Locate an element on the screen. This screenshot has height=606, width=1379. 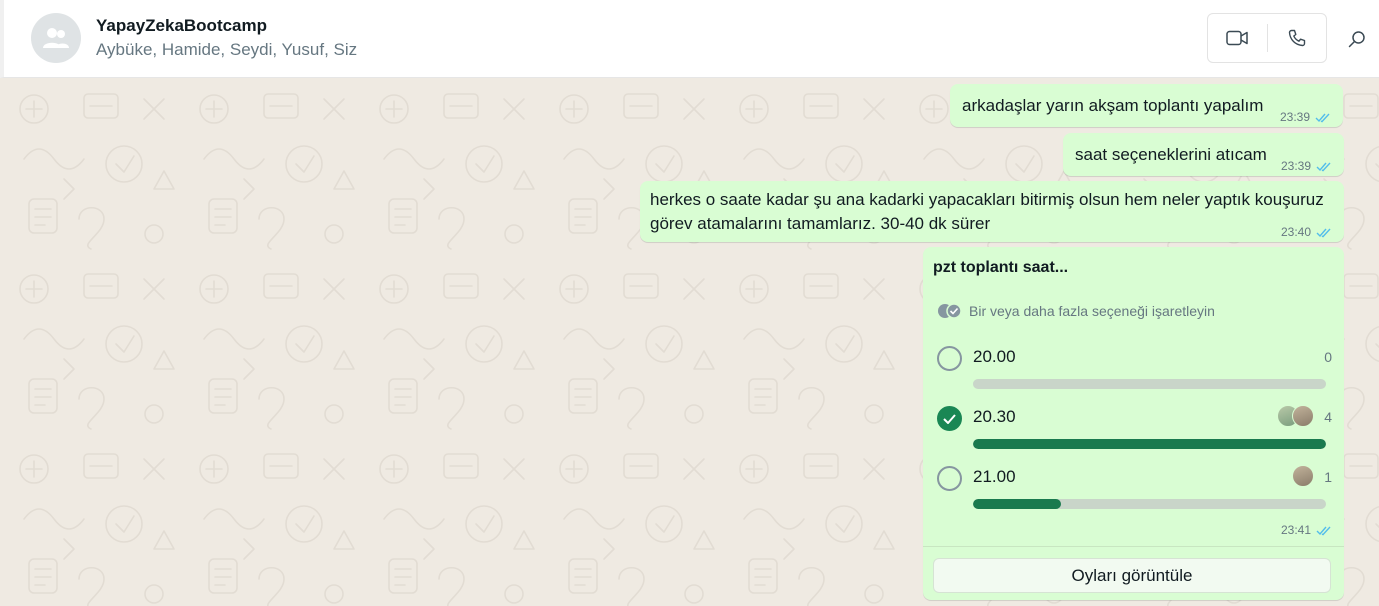
video-call-icon is located at coordinates (1237, 38).